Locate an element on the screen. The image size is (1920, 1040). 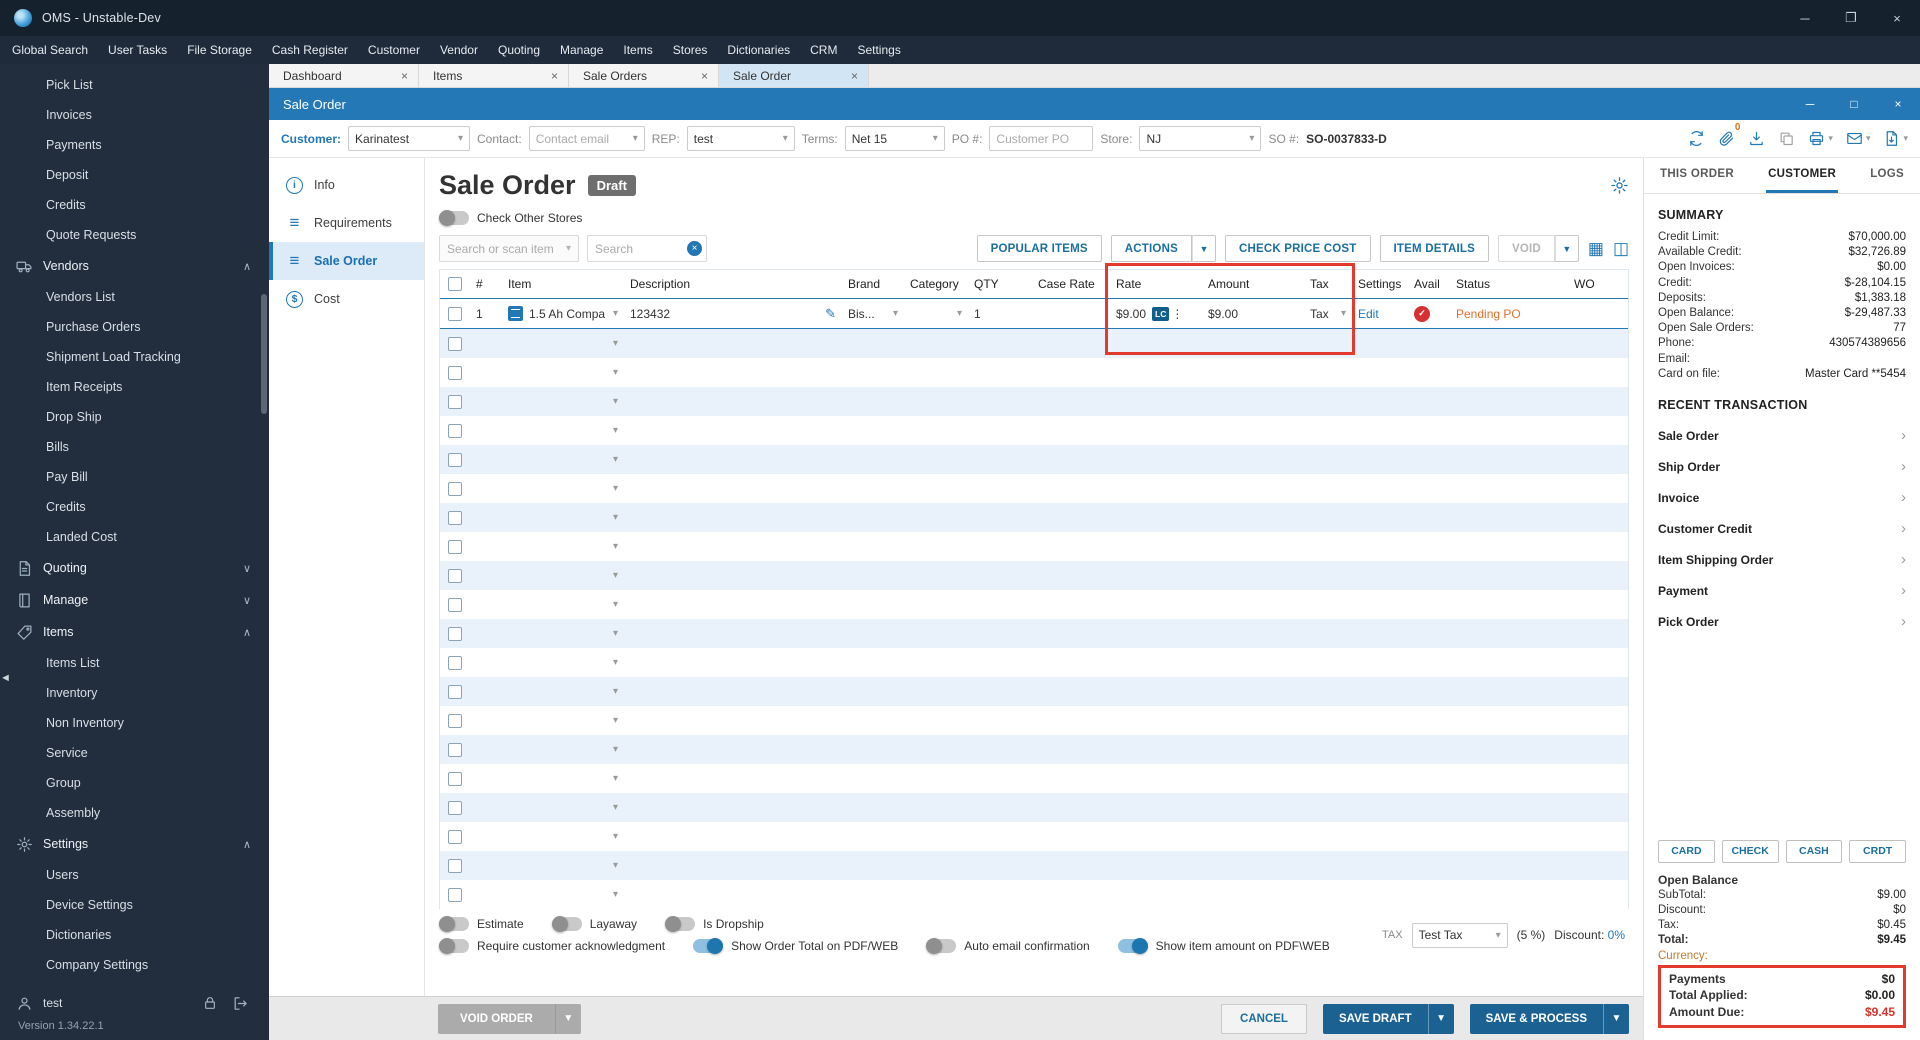
col-settings: Settings is located at coordinates (1380, 284).